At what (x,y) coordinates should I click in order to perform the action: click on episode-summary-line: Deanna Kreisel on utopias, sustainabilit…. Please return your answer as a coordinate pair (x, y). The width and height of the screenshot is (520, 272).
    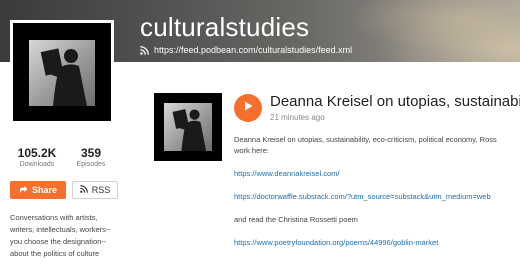
    Looking at the image, I should click on (365, 139).